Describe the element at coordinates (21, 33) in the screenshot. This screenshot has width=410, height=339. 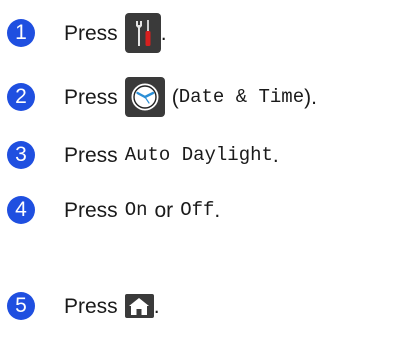
I see `step-number: 1` at that location.